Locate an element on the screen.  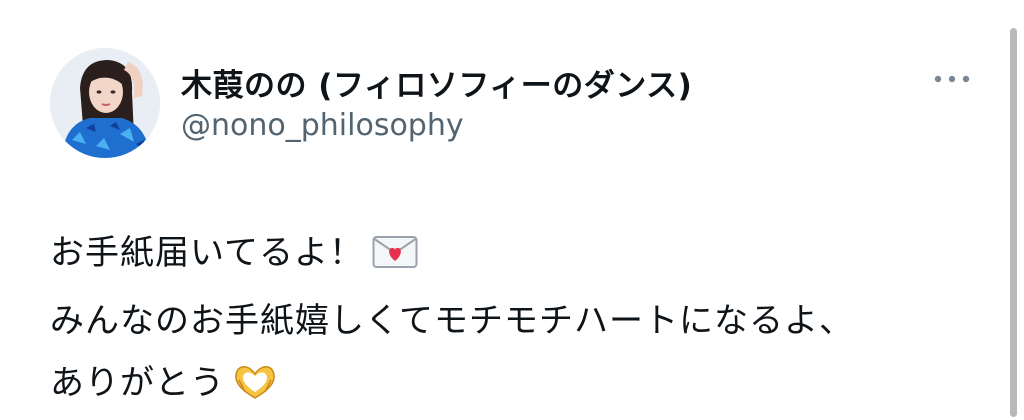
tweet-line-1-text: お手紙届いてるよ！ is located at coordinates (207, 253).